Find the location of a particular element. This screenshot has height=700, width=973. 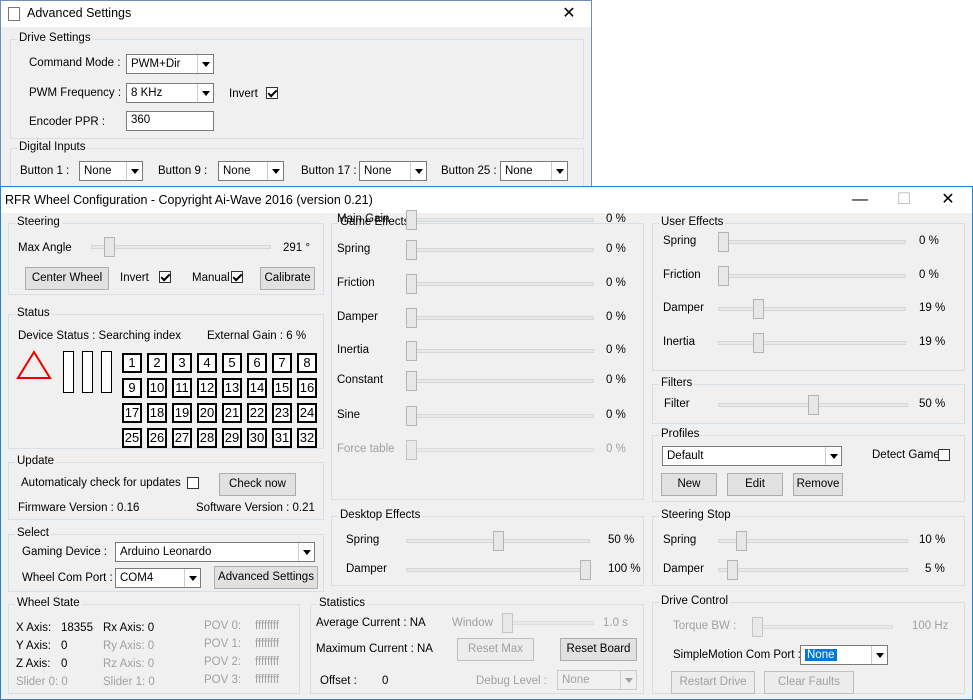

button-indicator-26: 26 is located at coordinates (157, 438).